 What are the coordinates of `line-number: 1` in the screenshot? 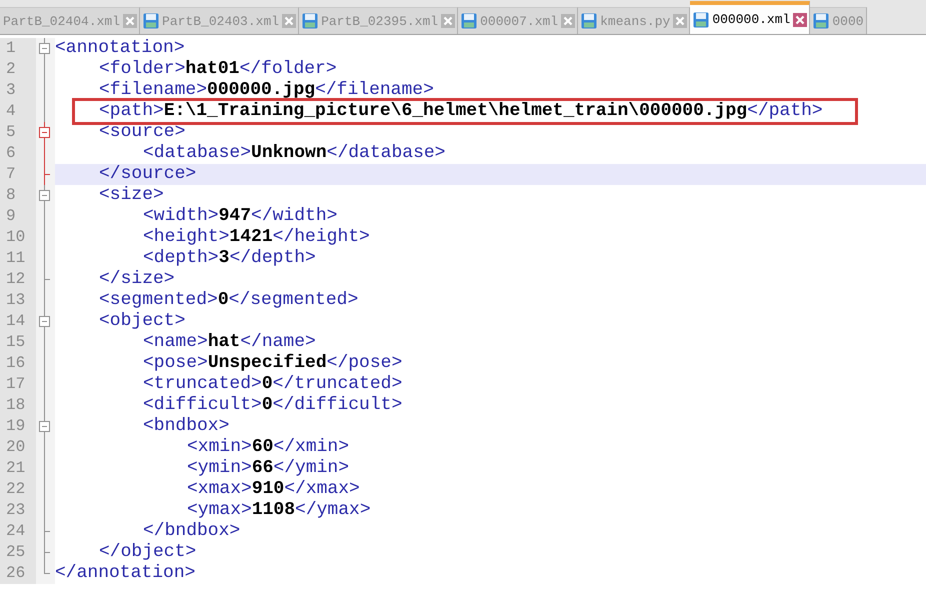 It's located at (18, 48).